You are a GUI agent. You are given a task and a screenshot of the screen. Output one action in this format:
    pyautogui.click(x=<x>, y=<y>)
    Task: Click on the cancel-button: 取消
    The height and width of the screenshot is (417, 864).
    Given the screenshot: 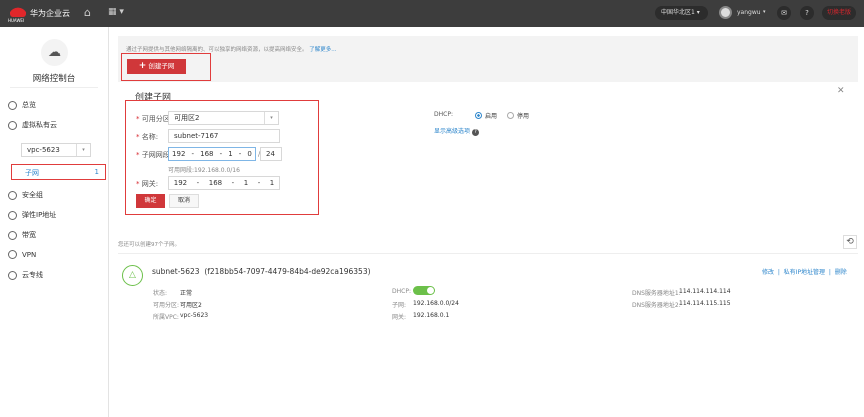 What is the action you would take?
    pyautogui.click(x=184, y=201)
    